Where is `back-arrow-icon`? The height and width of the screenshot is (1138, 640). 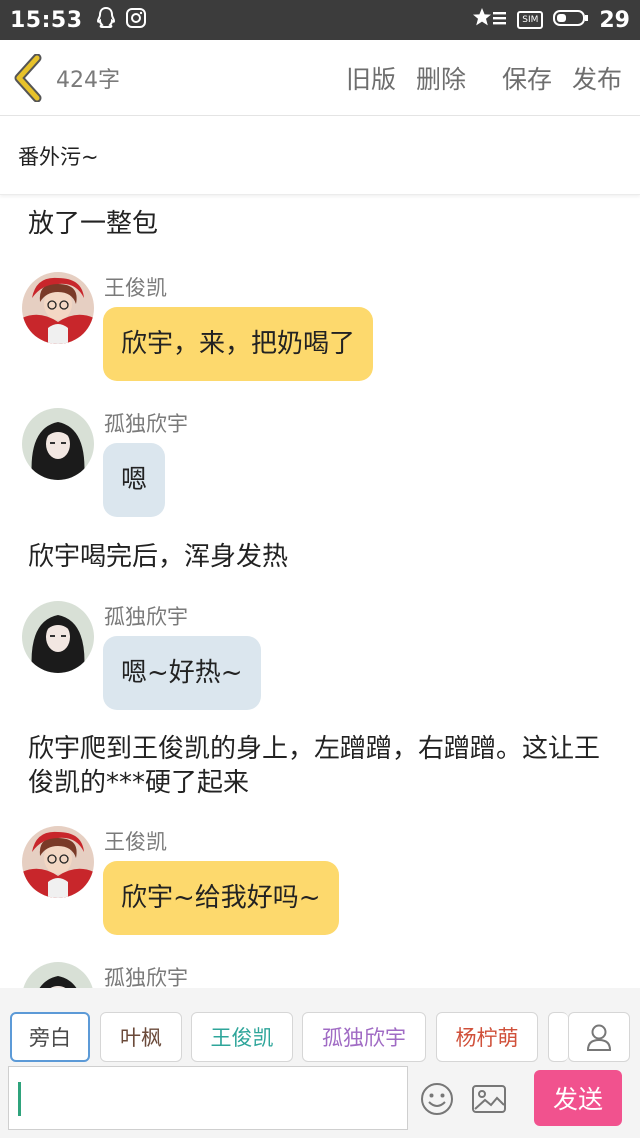
back-arrow-icon is located at coordinates (28, 77).